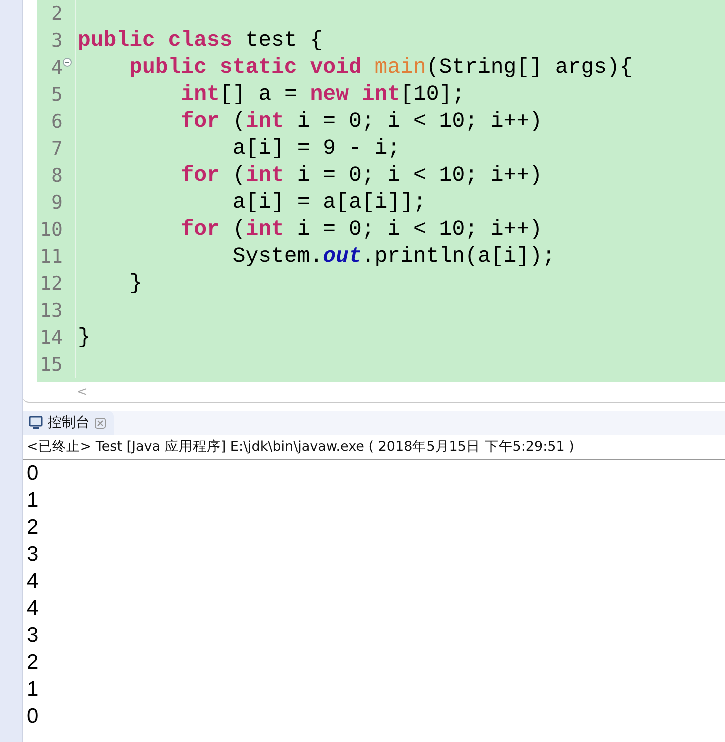 The height and width of the screenshot is (742, 725). What do you see at coordinates (36, 423) in the screenshot?
I see `monitor-icon` at bounding box center [36, 423].